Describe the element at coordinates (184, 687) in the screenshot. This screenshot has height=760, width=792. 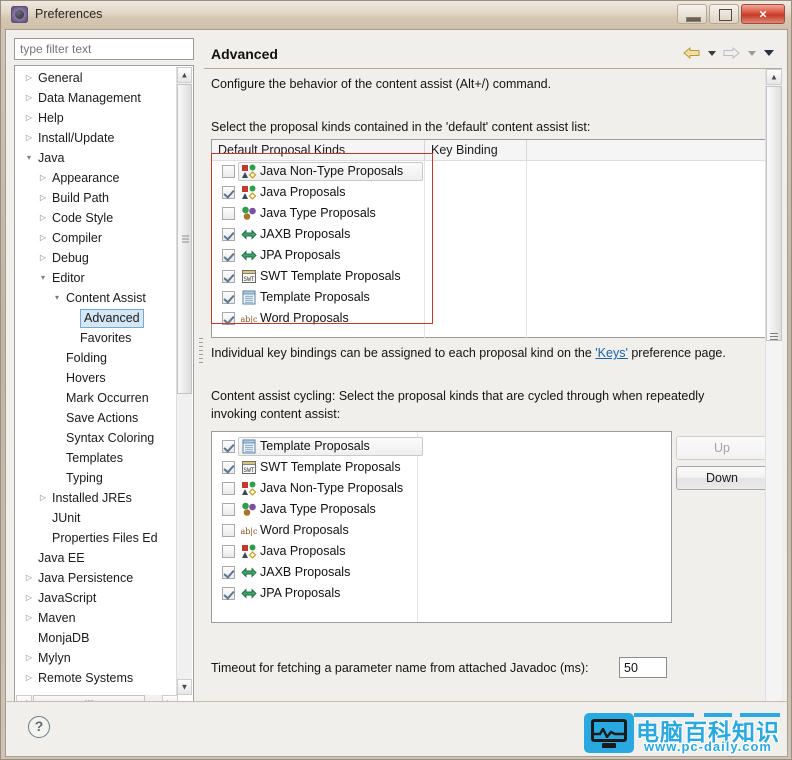
I see `tree-scroll-down-button: ▼` at that location.